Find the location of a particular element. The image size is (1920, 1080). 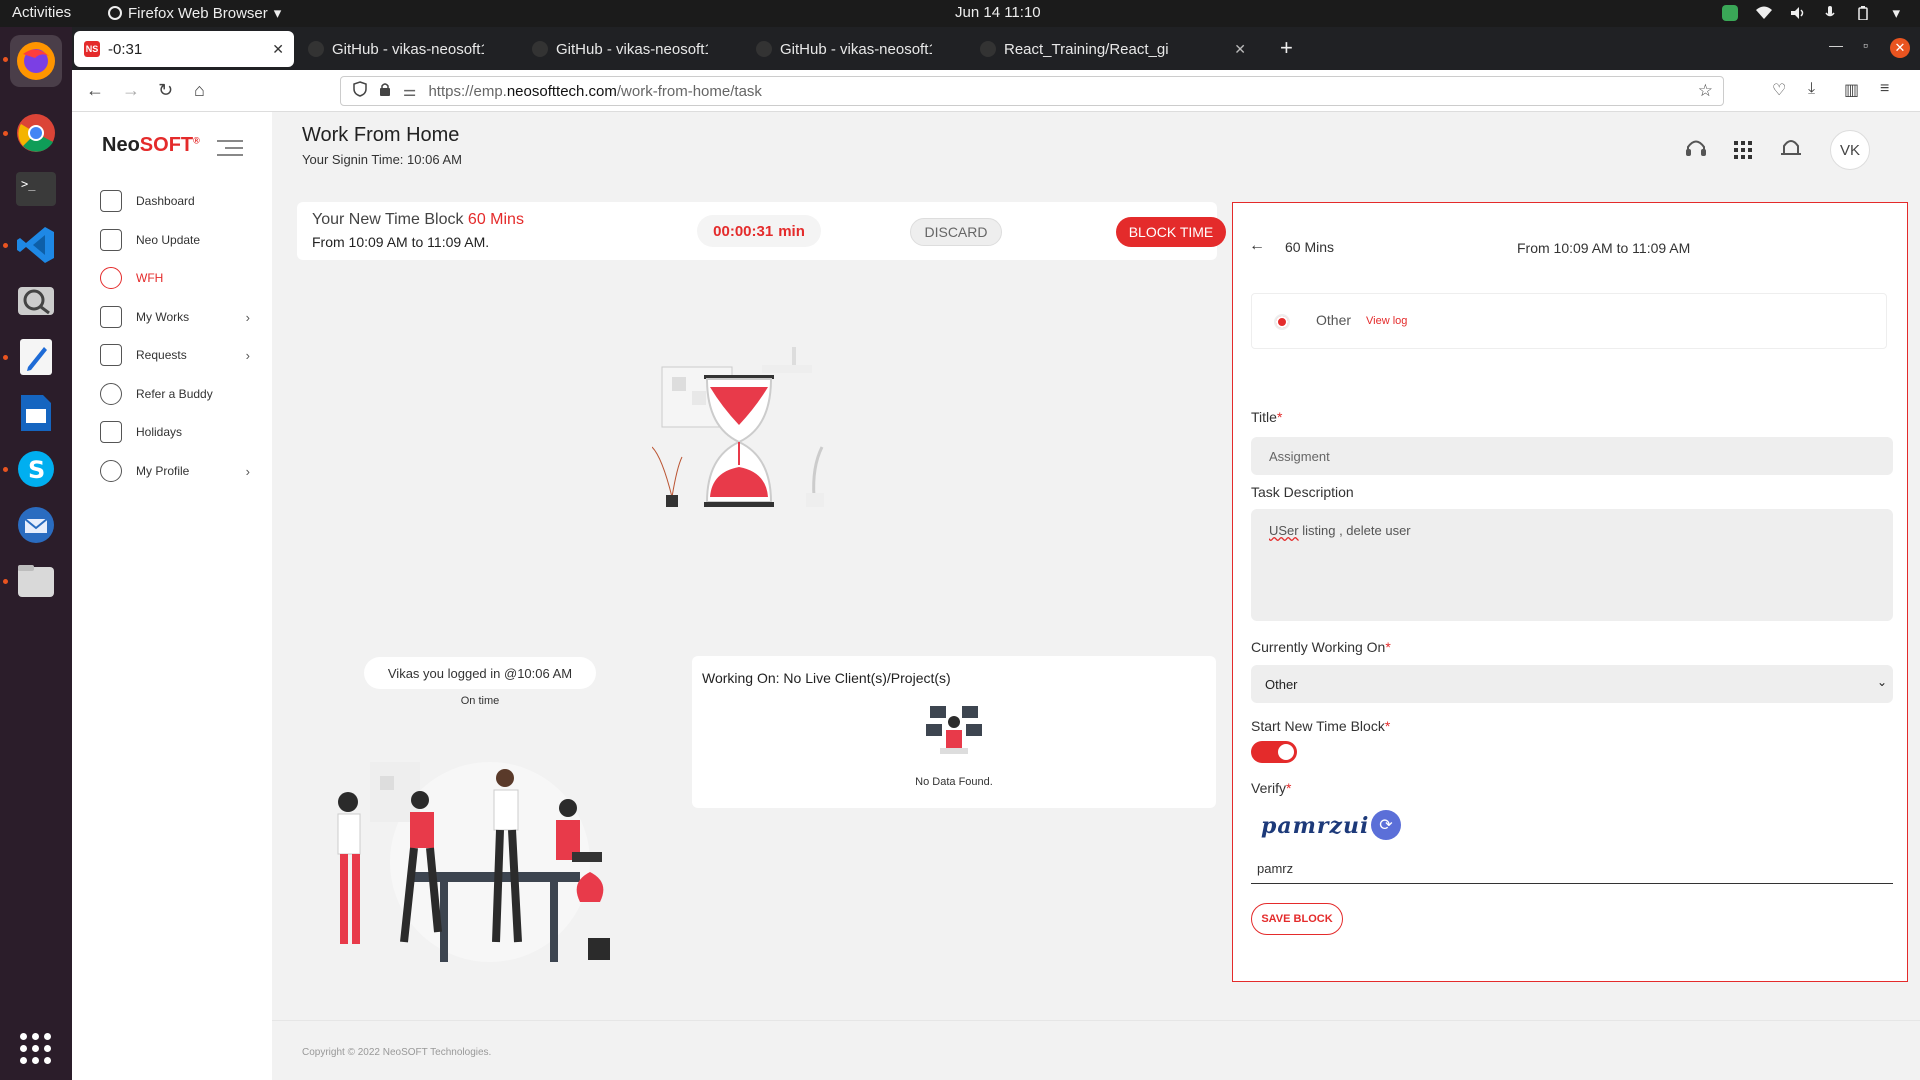

start-block-toggle is located at coordinates (1274, 752).